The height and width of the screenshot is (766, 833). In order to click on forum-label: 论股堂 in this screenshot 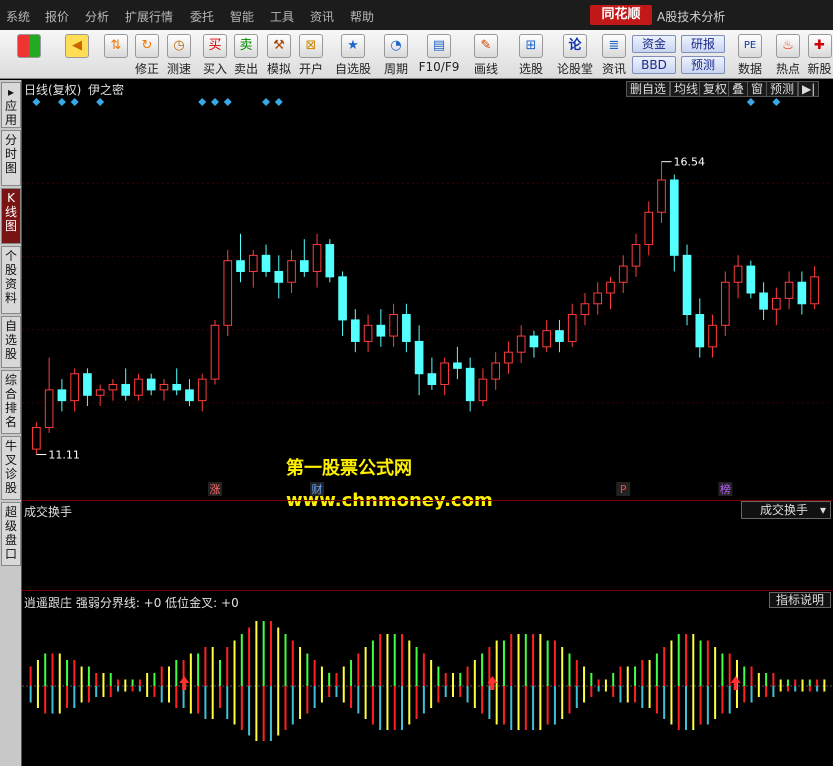, I will do `click(574, 69)`.